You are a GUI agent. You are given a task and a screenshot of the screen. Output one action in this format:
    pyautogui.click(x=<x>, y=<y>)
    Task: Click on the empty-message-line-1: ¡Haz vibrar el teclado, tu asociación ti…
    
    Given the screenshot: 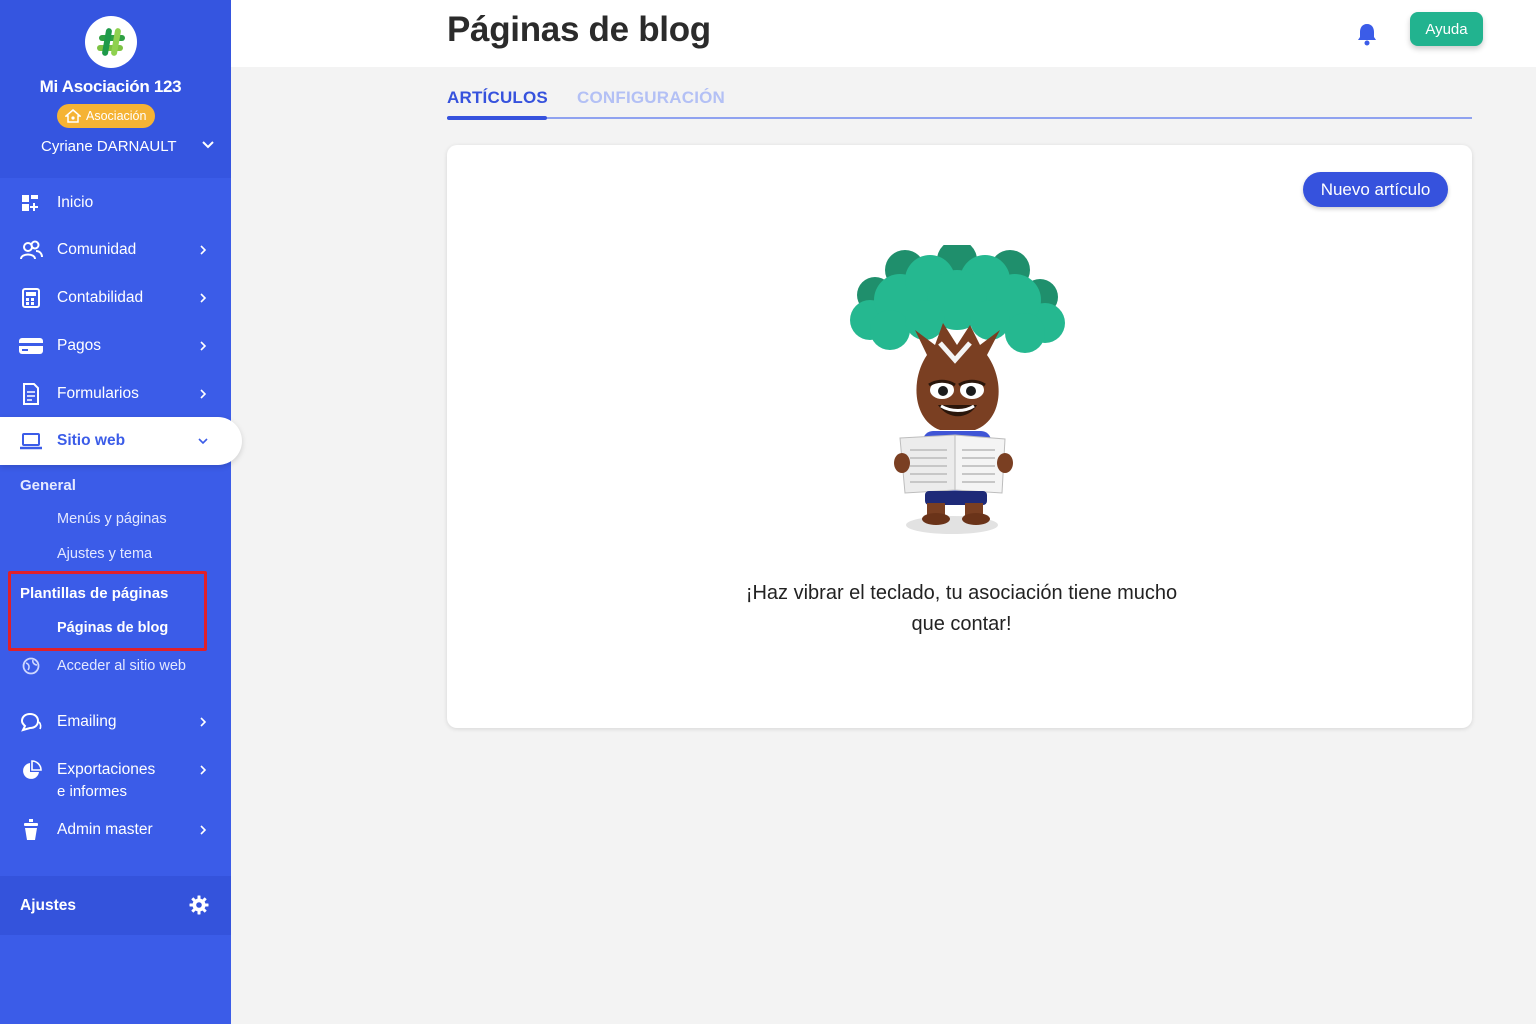 What is the action you would take?
    pyautogui.click(x=961, y=593)
    